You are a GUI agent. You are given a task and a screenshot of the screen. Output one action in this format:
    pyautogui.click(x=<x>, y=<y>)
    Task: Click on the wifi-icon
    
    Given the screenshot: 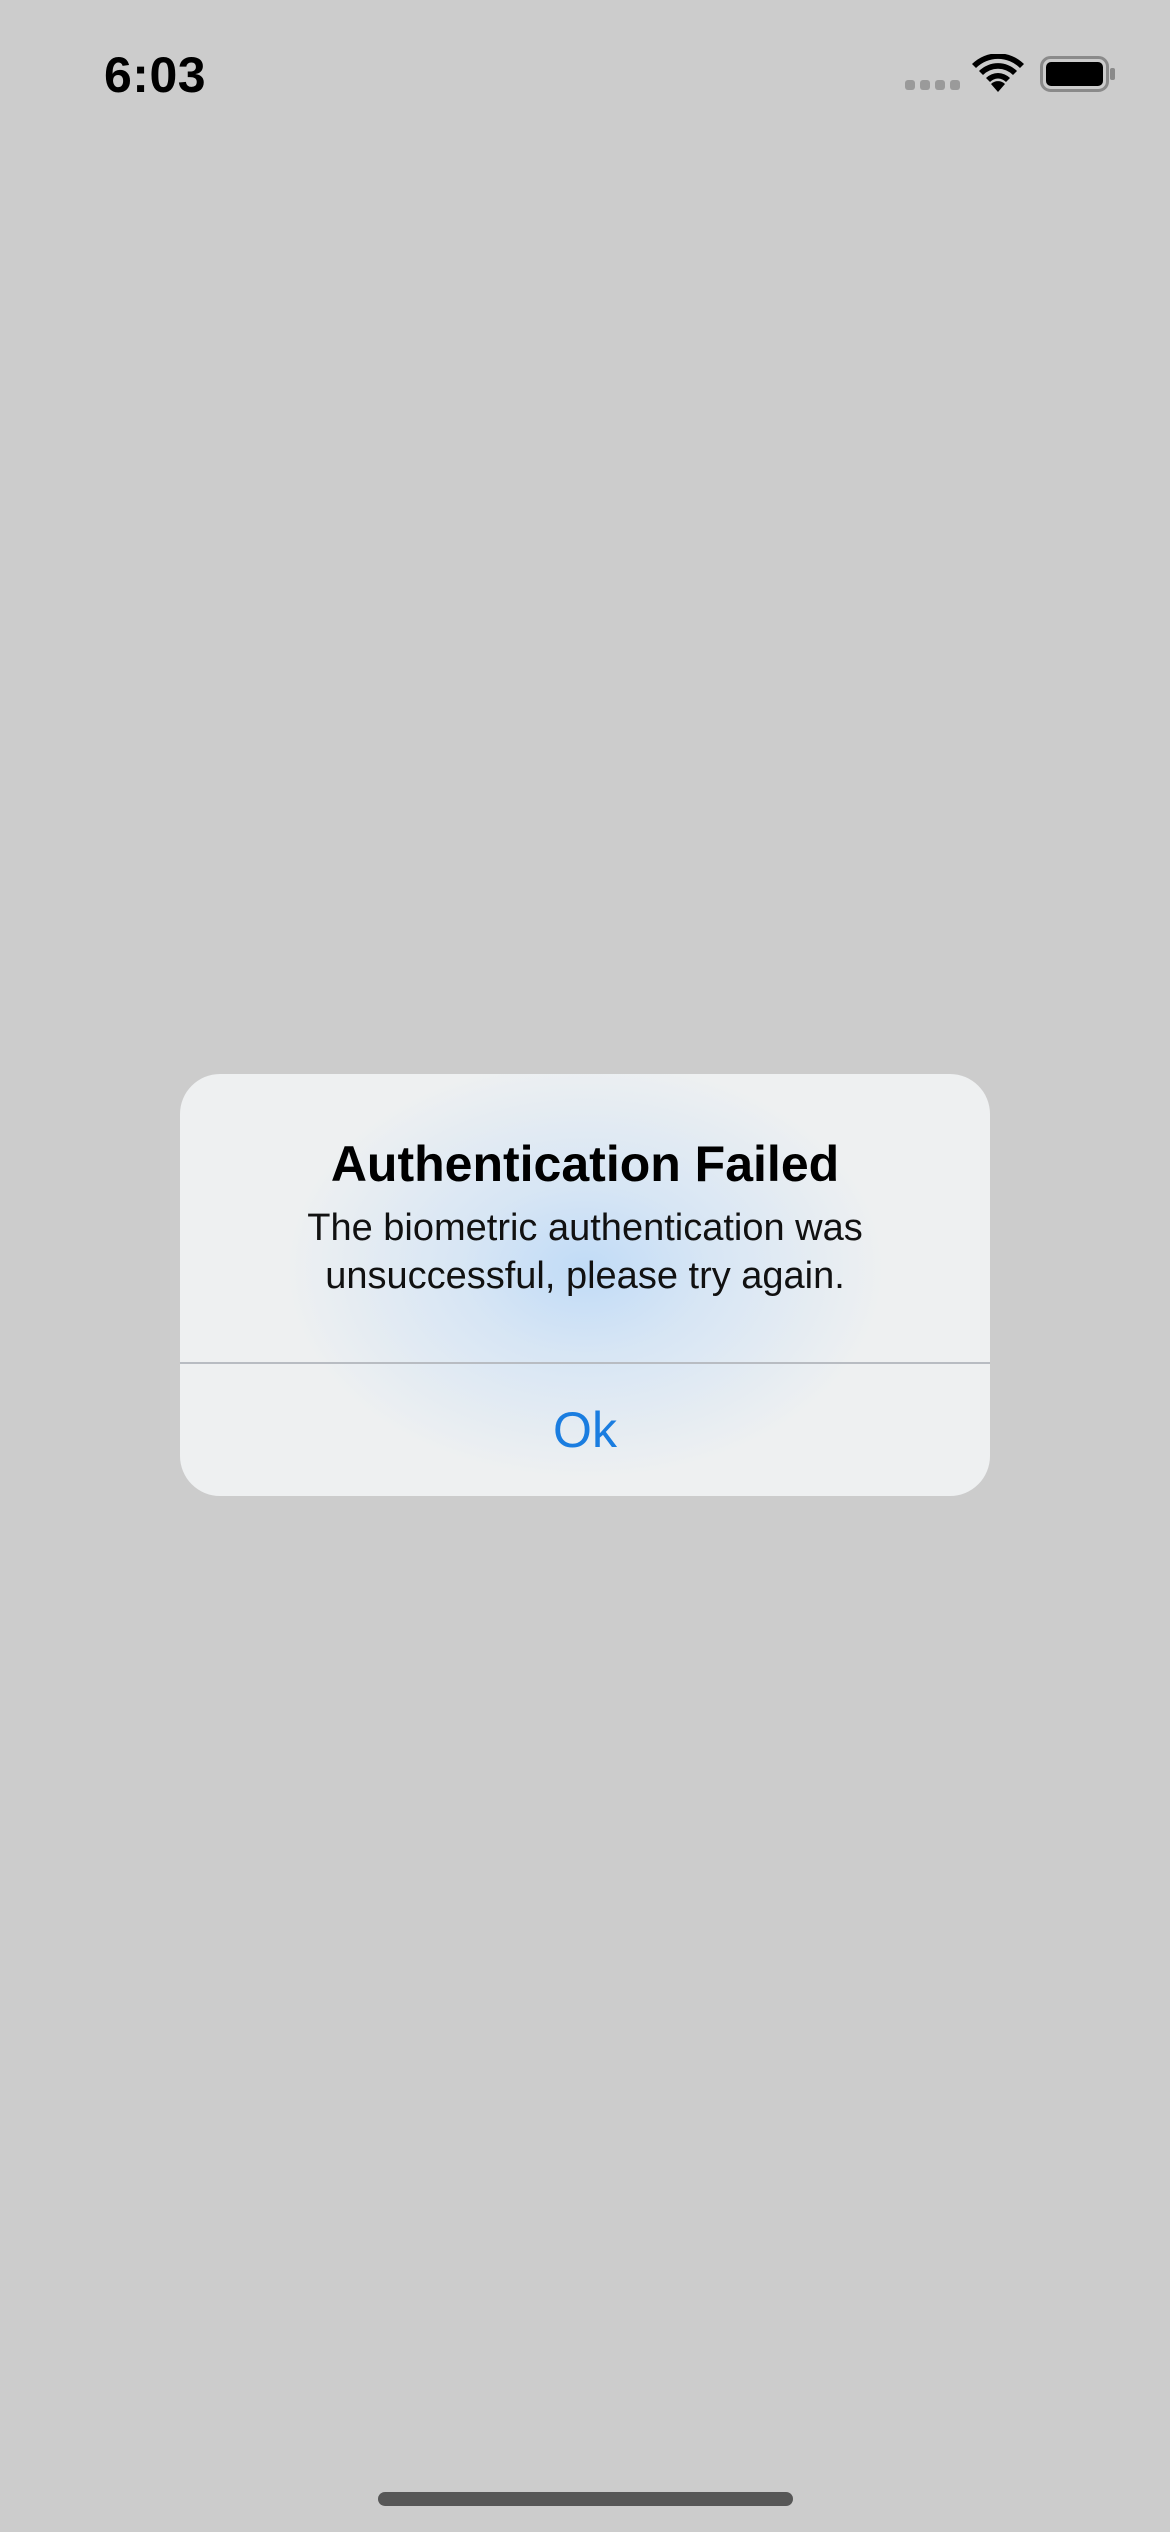 What is the action you would take?
    pyautogui.click(x=998, y=73)
    